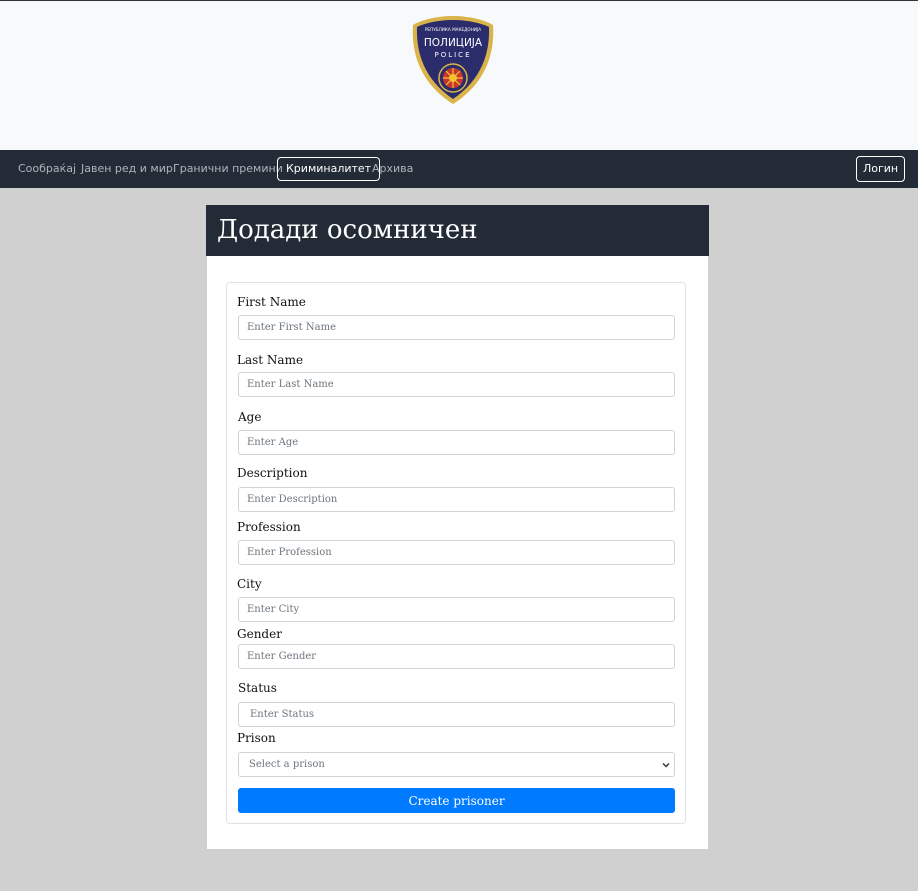 The height and width of the screenshot is (891, 918). What do you see at coordinates (271, 302) in the screenshot?
I see `first-name-label: First Name` at bounding box center [271, 302].